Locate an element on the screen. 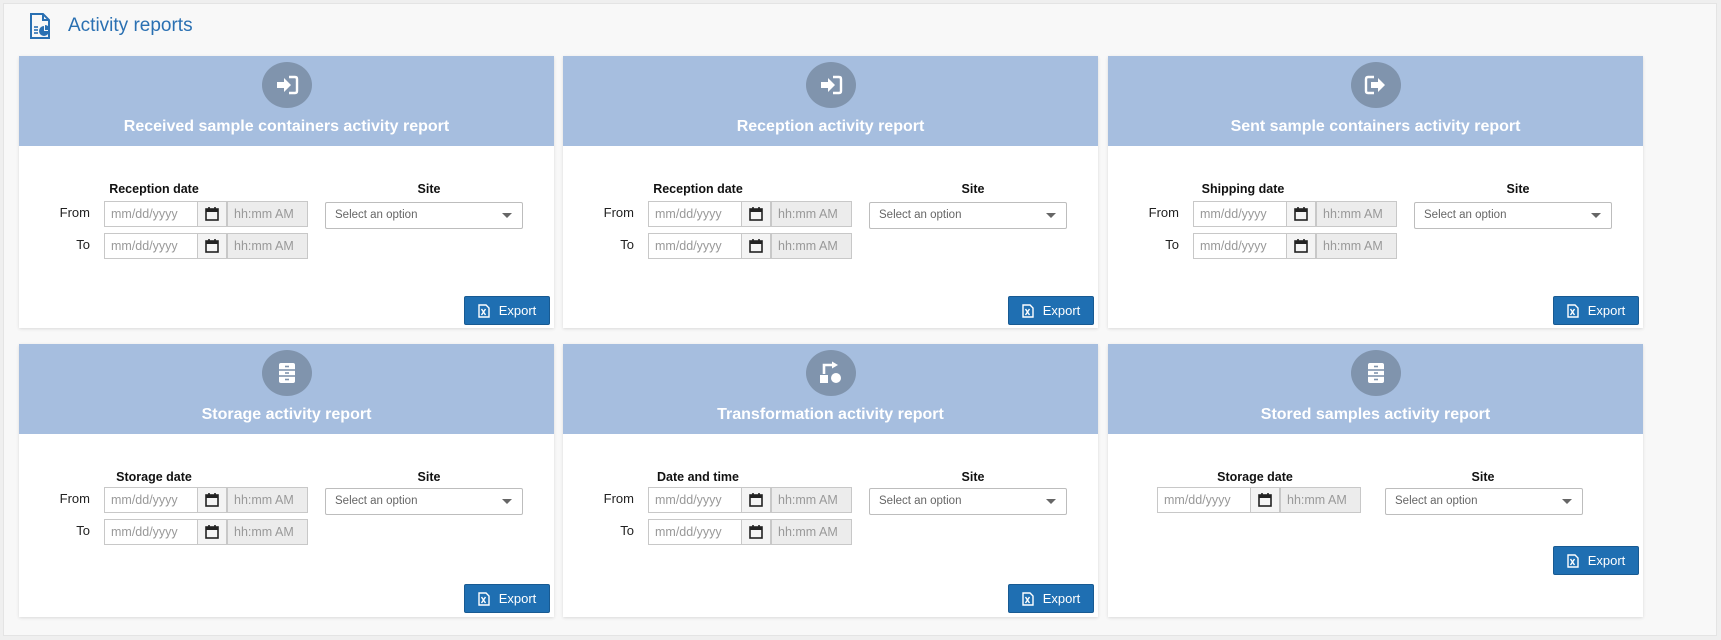 The height and width of the screenshot is (640, 1721). card-header: Stored samples activity report is located at coordinates (1375, 389).